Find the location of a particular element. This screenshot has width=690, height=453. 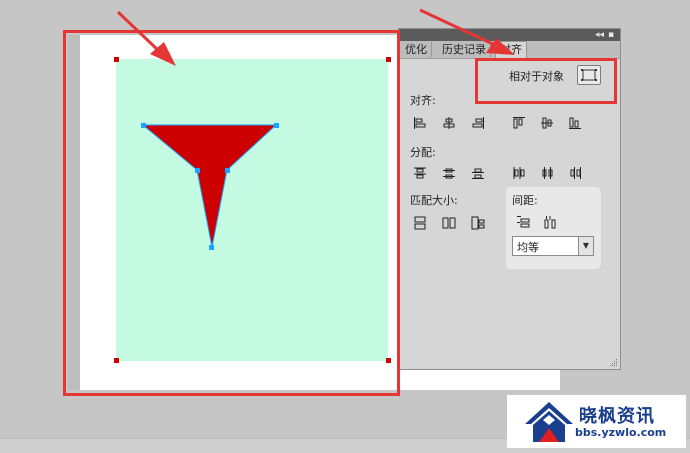

watermark: 晓枫资讯 bbs.yzwlo.com is located at coordinates (596, 421).